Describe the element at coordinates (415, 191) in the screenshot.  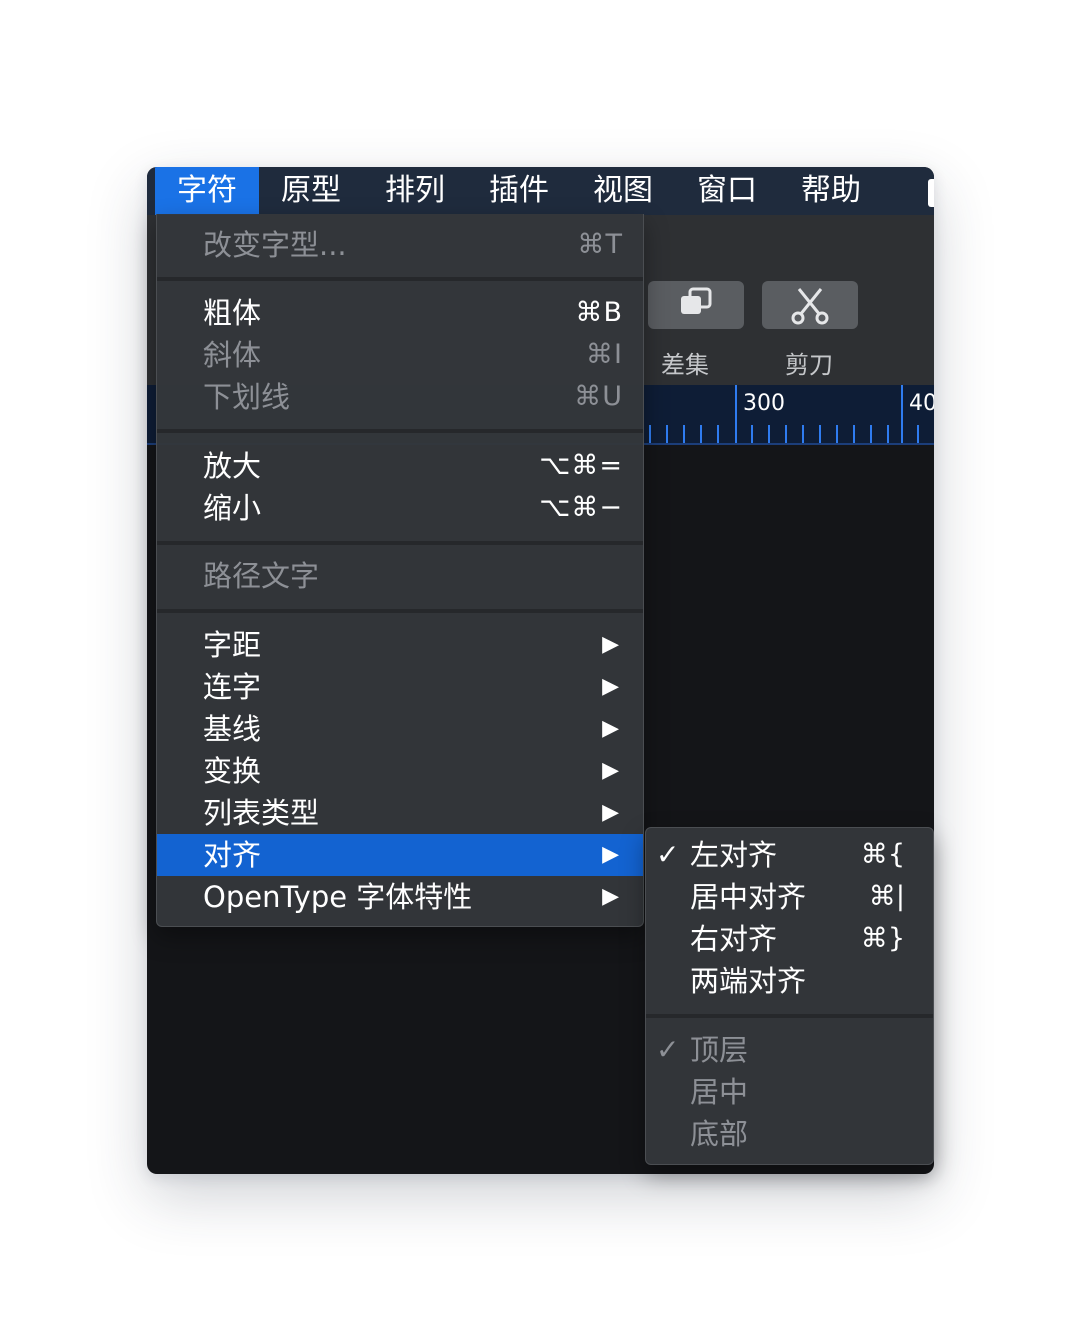
I see `menubar-item-arrange: 排列` at that location.